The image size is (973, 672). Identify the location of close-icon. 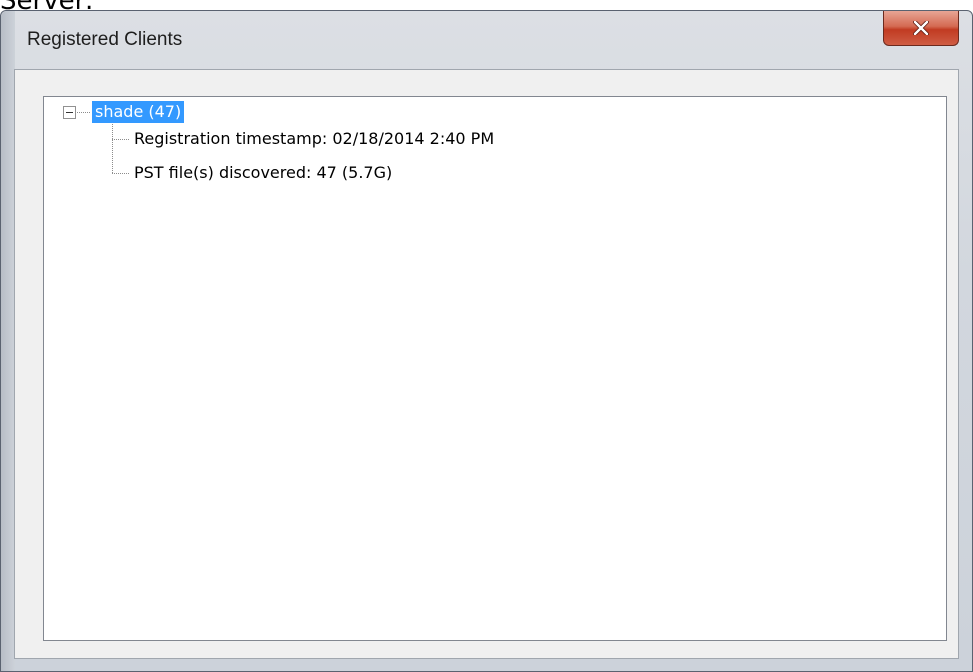
(921, 28).